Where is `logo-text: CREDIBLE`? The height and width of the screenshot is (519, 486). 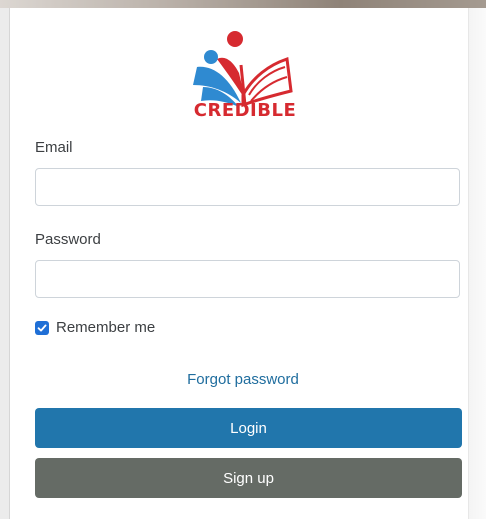 logo-text: CREDIBLE is located at coordinates (245, 110).